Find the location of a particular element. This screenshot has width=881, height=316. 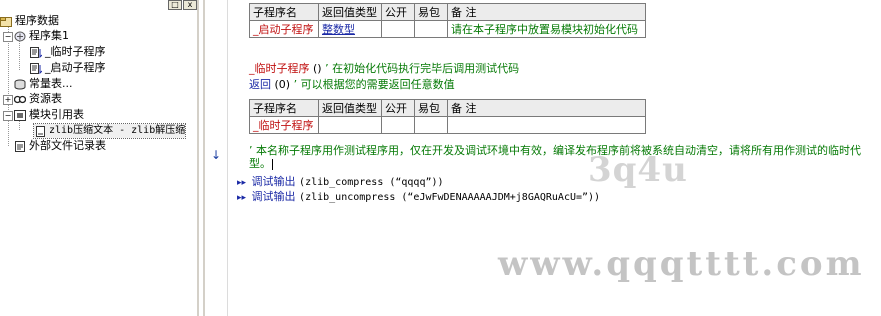

module-file-icon is located at coordinates (40, 131).